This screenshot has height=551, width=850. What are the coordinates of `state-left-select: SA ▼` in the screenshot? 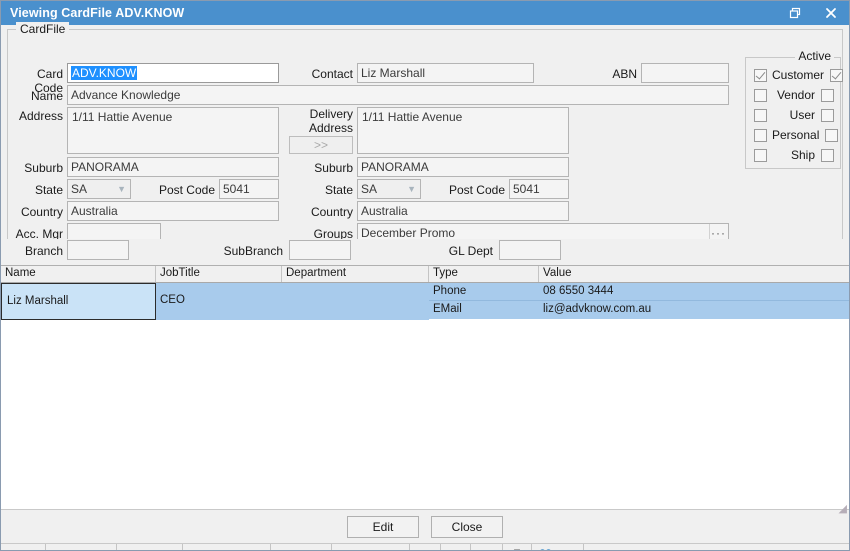 It's located at (99, 189).